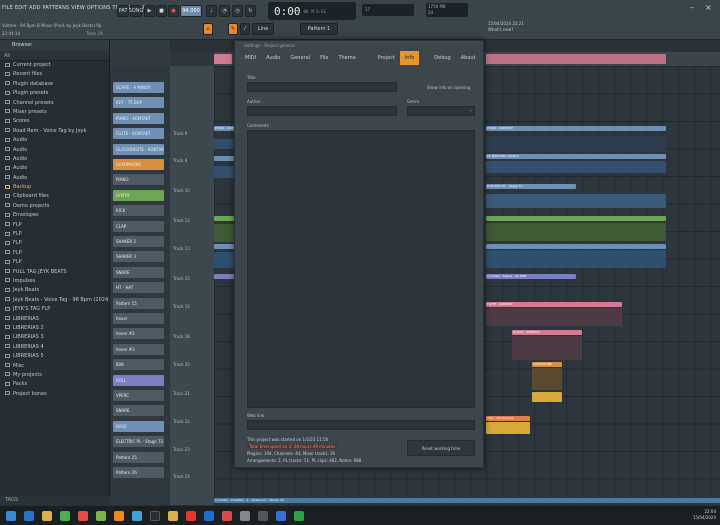 Image resolution: width=720 pixels, height=525 pixels. What do you see at coordinates (576, 246) in the screenshot?
I see `clip-key` at bounding box center [576, 246].